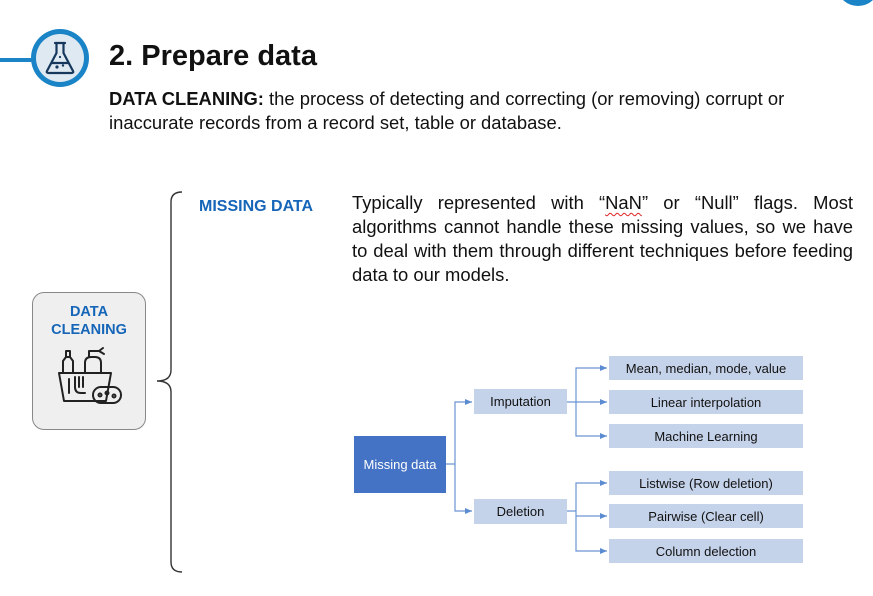 The width and height of the screenshot is (873, 596). What do you see at coordinates (706, 551) in the screenshot?
I see `column-deletion-node: Column delection` at bounding box center [706, 551].